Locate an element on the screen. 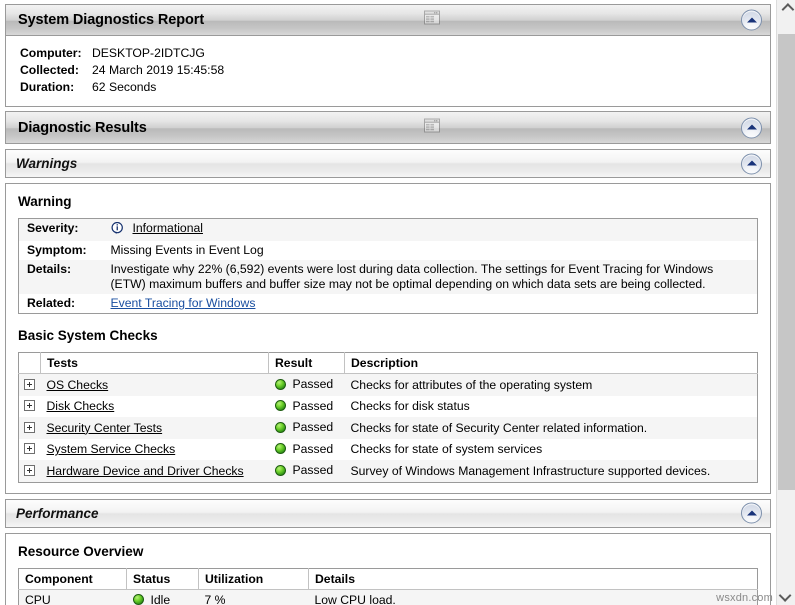 Image resolution: width=795 pixels, height=605 pixels. computer-label: Computer: is located at coordinates (51, 53).